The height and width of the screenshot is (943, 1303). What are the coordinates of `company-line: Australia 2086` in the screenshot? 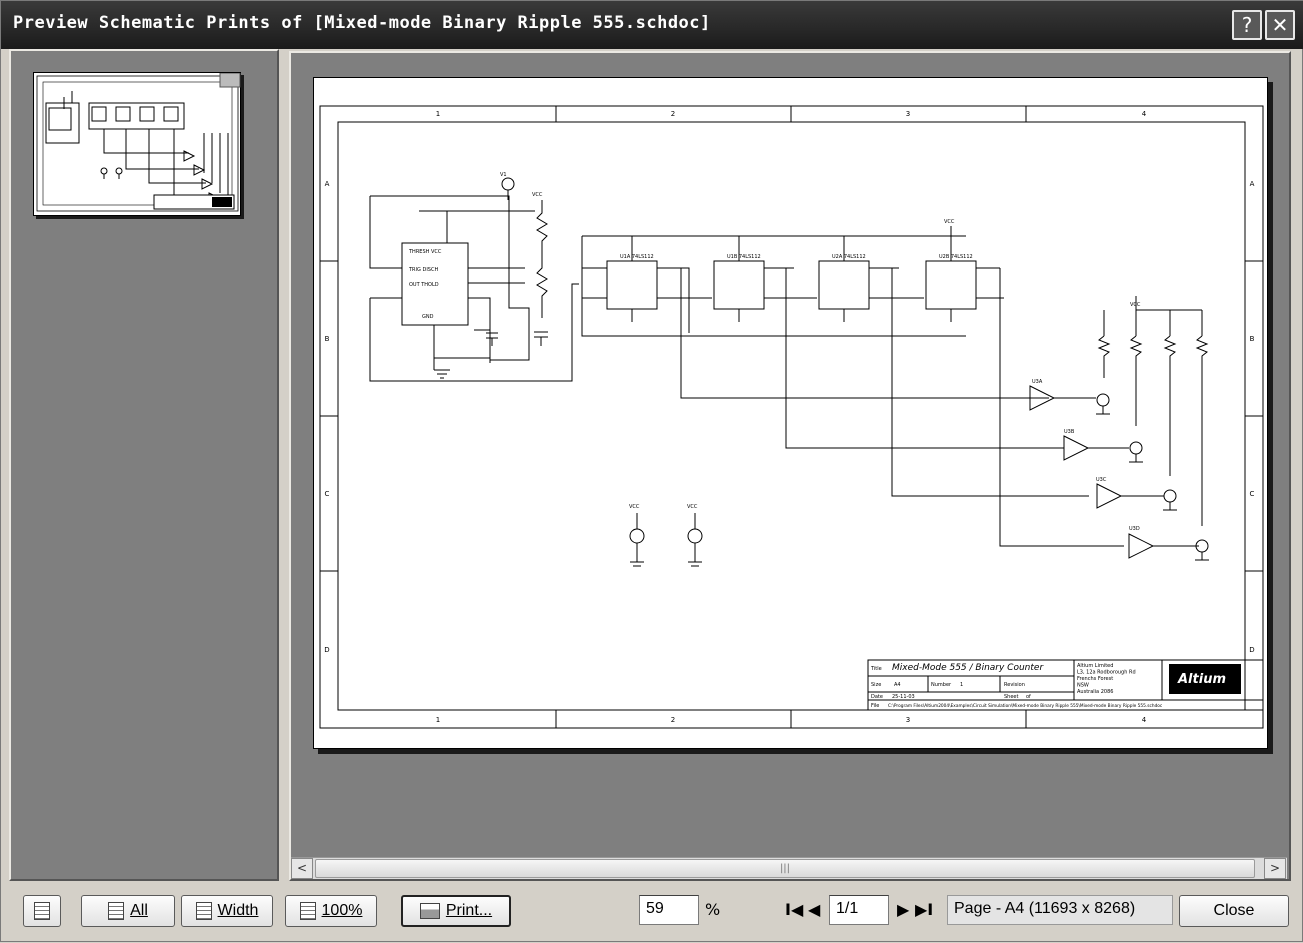 It's located at (1095, 692).